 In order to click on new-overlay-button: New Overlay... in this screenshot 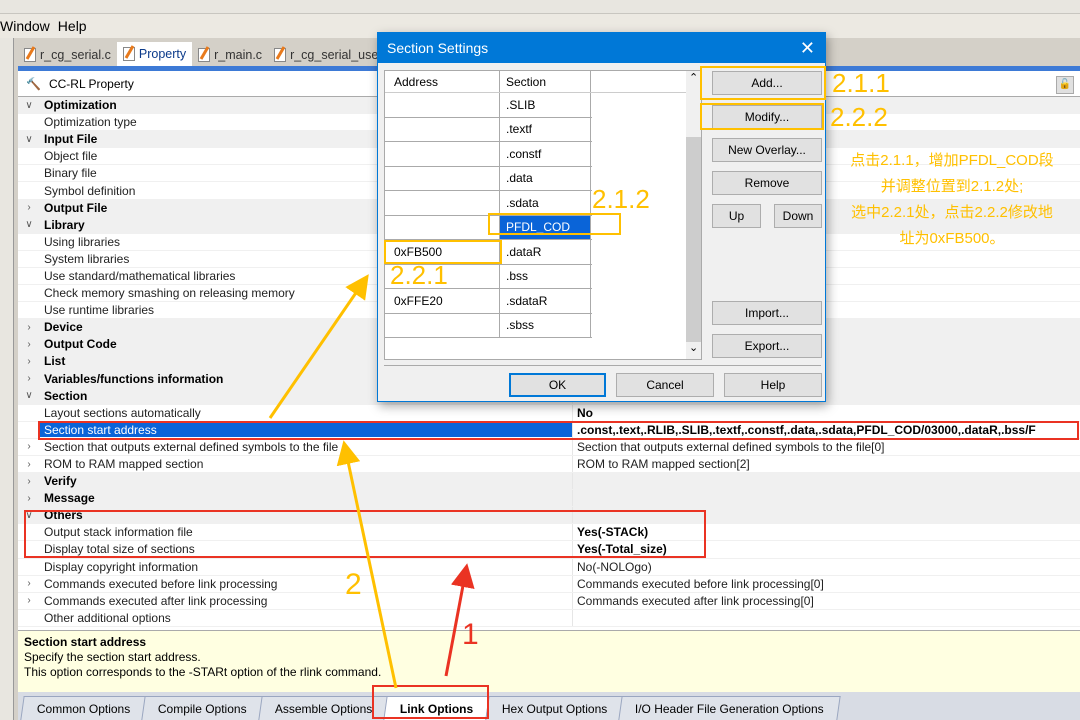, I will do `click(767, 150)`.